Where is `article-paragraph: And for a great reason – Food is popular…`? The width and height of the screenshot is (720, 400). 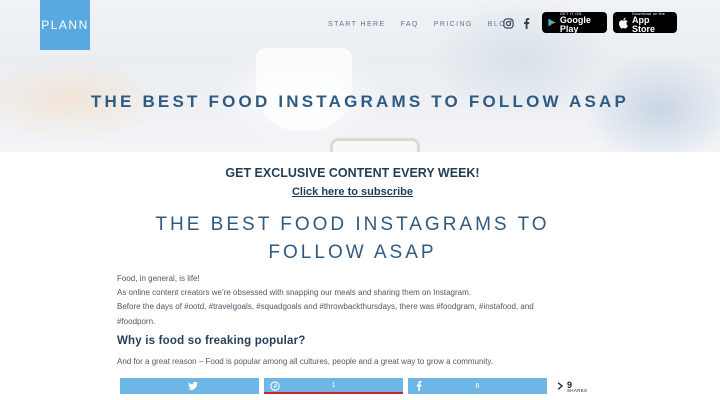 article-paragraph: And for a great reason – Food is popular… is located at coordinates (305, 361).